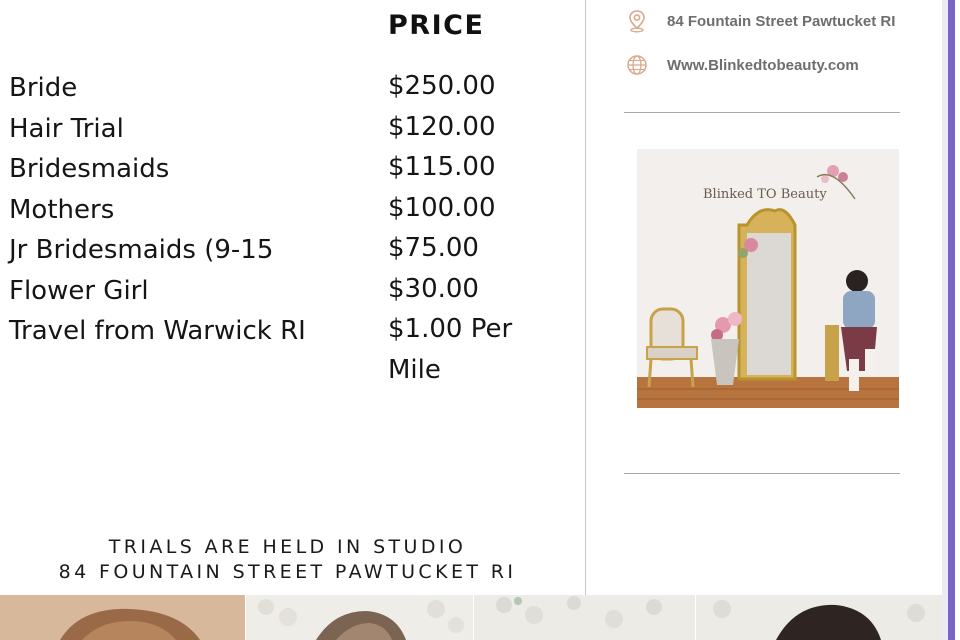 Image resolution: width=960 pixels, height=640 pixels. What do you see at coordinates (442, 126) in the screenshot?
I see `service-price: $120.00` at bounding box center [442, 126].